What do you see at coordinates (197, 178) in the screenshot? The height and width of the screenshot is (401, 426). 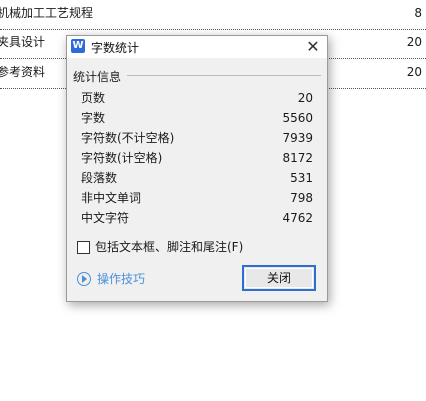 I see `stat-row-paragraphs: 段落数 531` at bounding box center [197, 178].